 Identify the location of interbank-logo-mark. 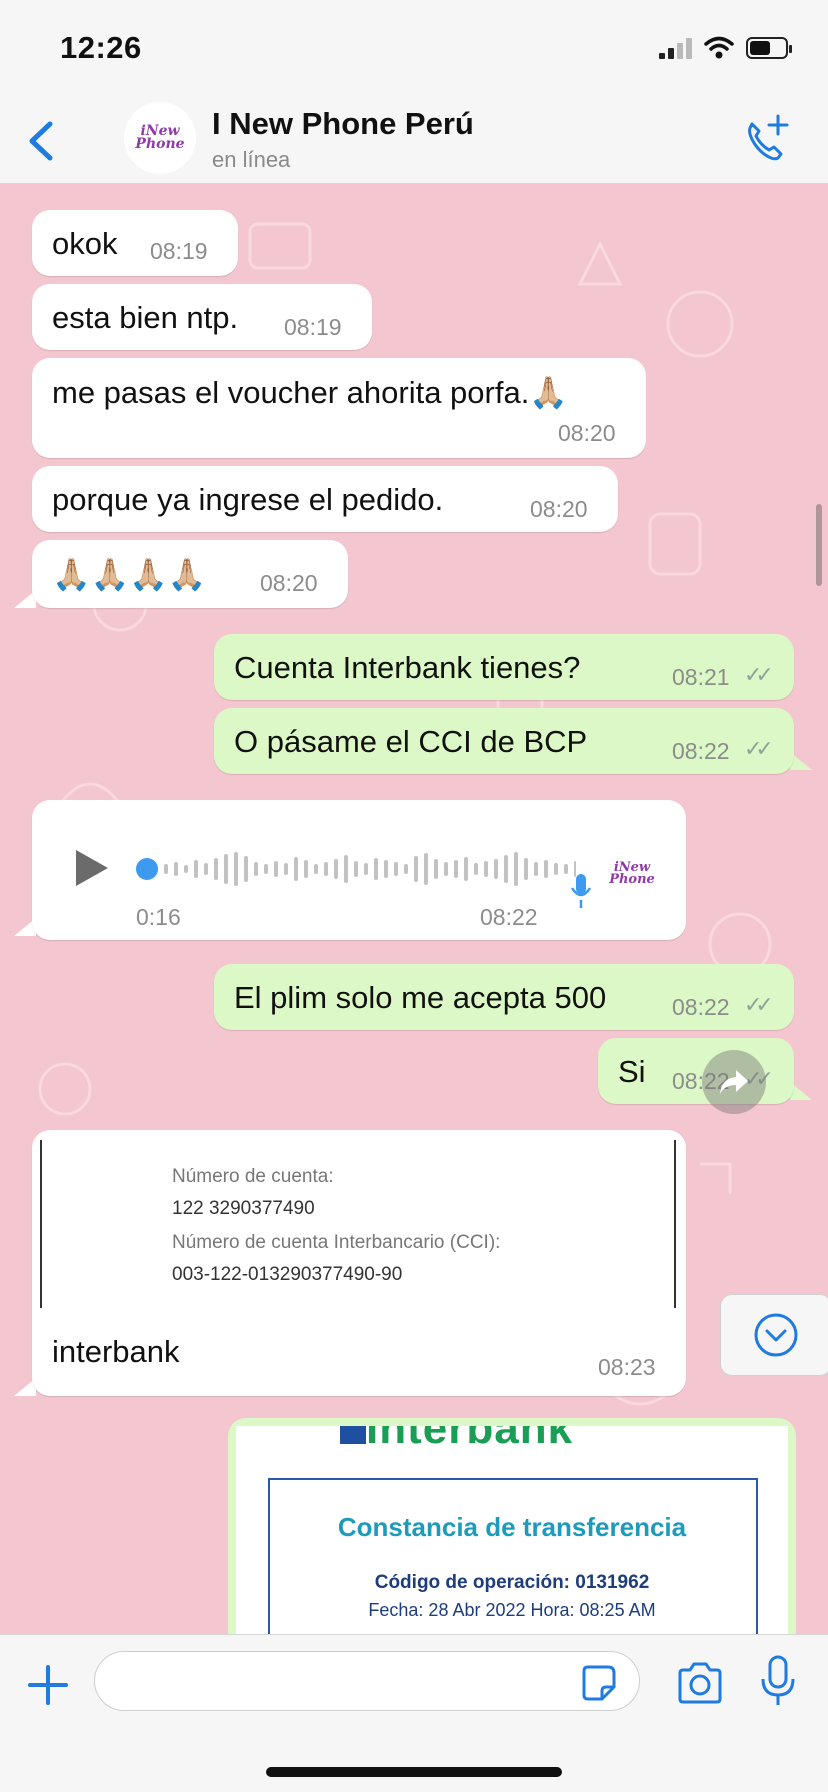
(353, 1435).